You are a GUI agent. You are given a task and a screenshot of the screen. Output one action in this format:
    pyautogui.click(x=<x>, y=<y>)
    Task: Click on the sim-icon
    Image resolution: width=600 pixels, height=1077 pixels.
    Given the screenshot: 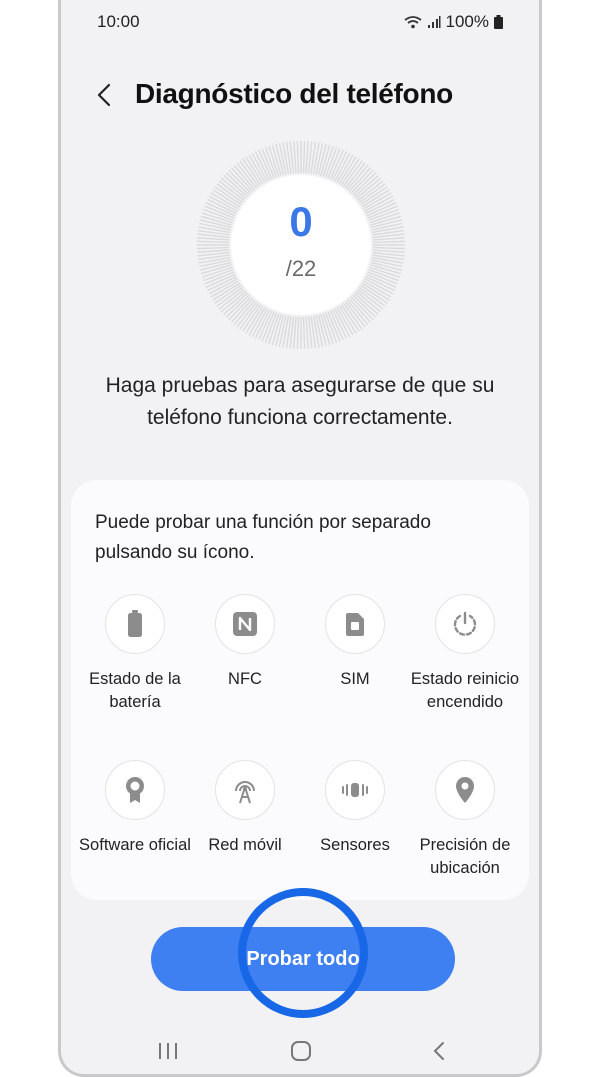 What is the action you would take?
    pyautogui.click(x=355, y=624)
    